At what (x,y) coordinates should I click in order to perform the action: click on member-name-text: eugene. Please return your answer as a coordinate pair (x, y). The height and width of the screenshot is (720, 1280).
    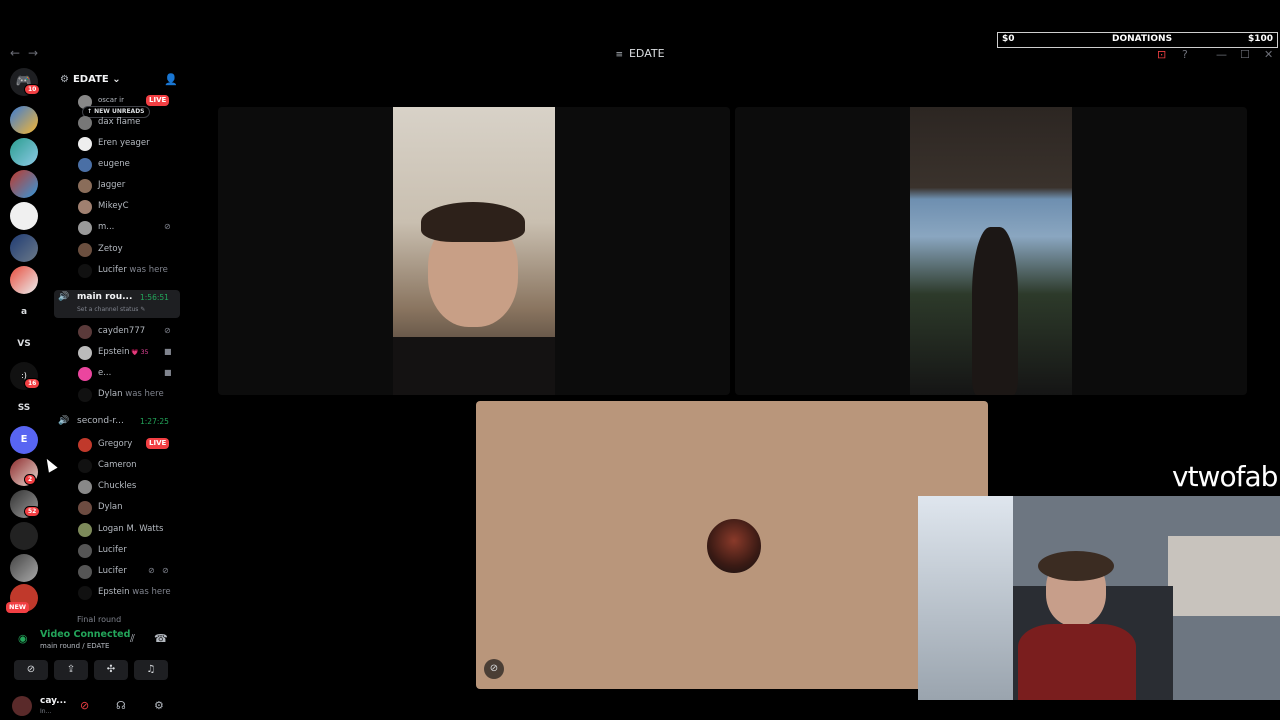
    Looking at the image, I should click on (114, 164).